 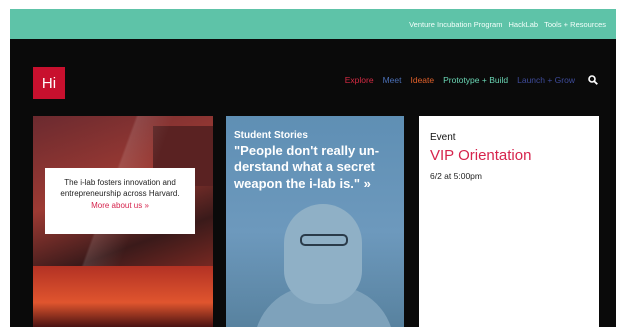 What do you see at coordinates (575, 24) in the screenshot?
I see `utility-link-tools-resources: Tools + Resources` at bounding box center [575, 24].